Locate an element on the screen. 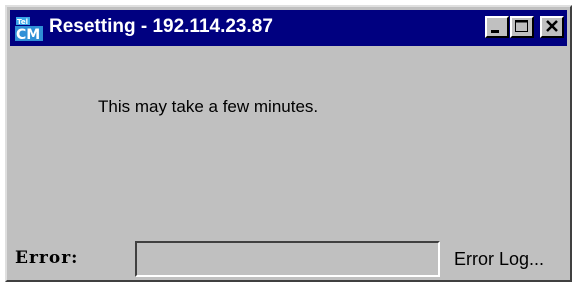 This screenshot has height=290, width=581. error-field is located at coordinates (287, 259).